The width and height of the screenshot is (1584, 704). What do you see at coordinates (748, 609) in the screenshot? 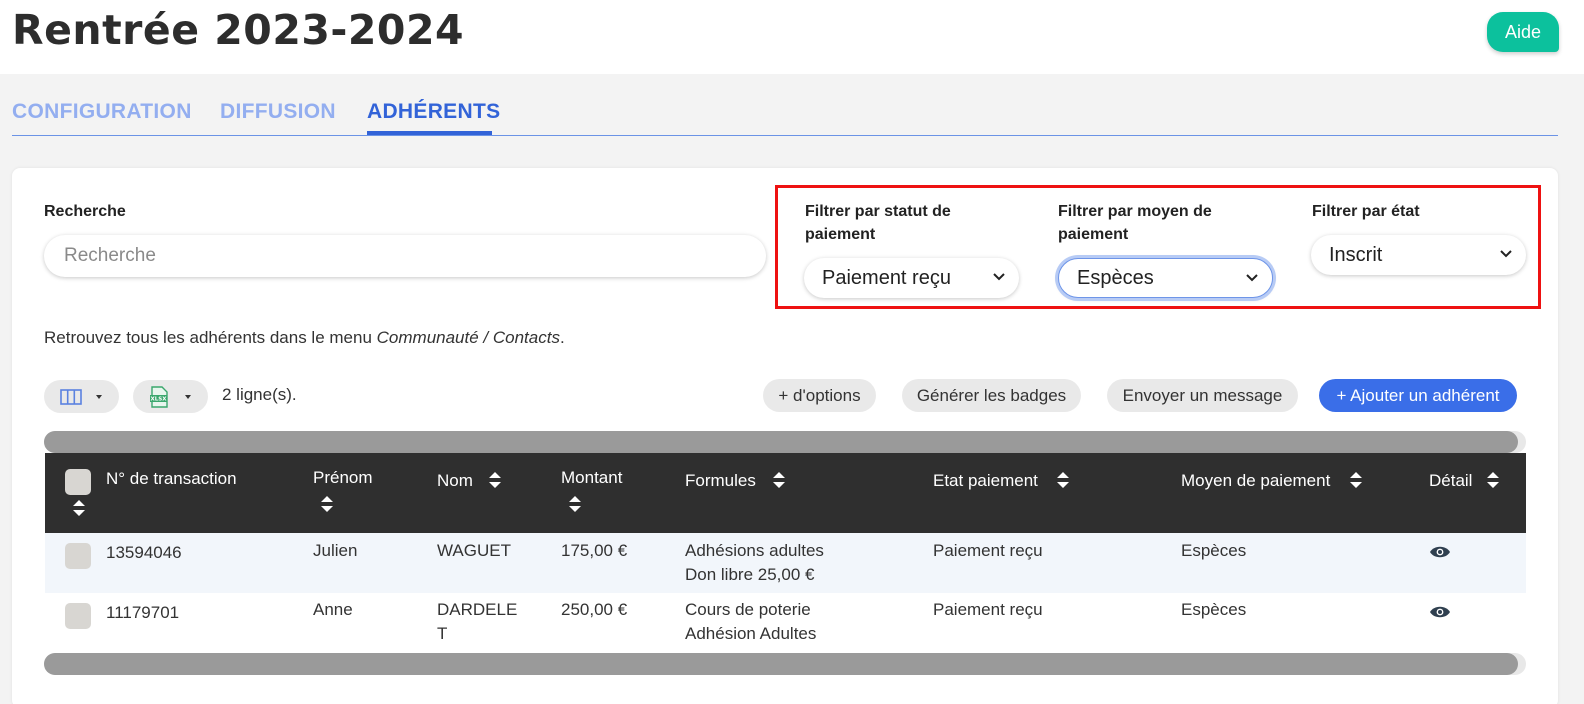
I see `cell-formula-1: Cours de poterie` at bounding box center [748, 609].